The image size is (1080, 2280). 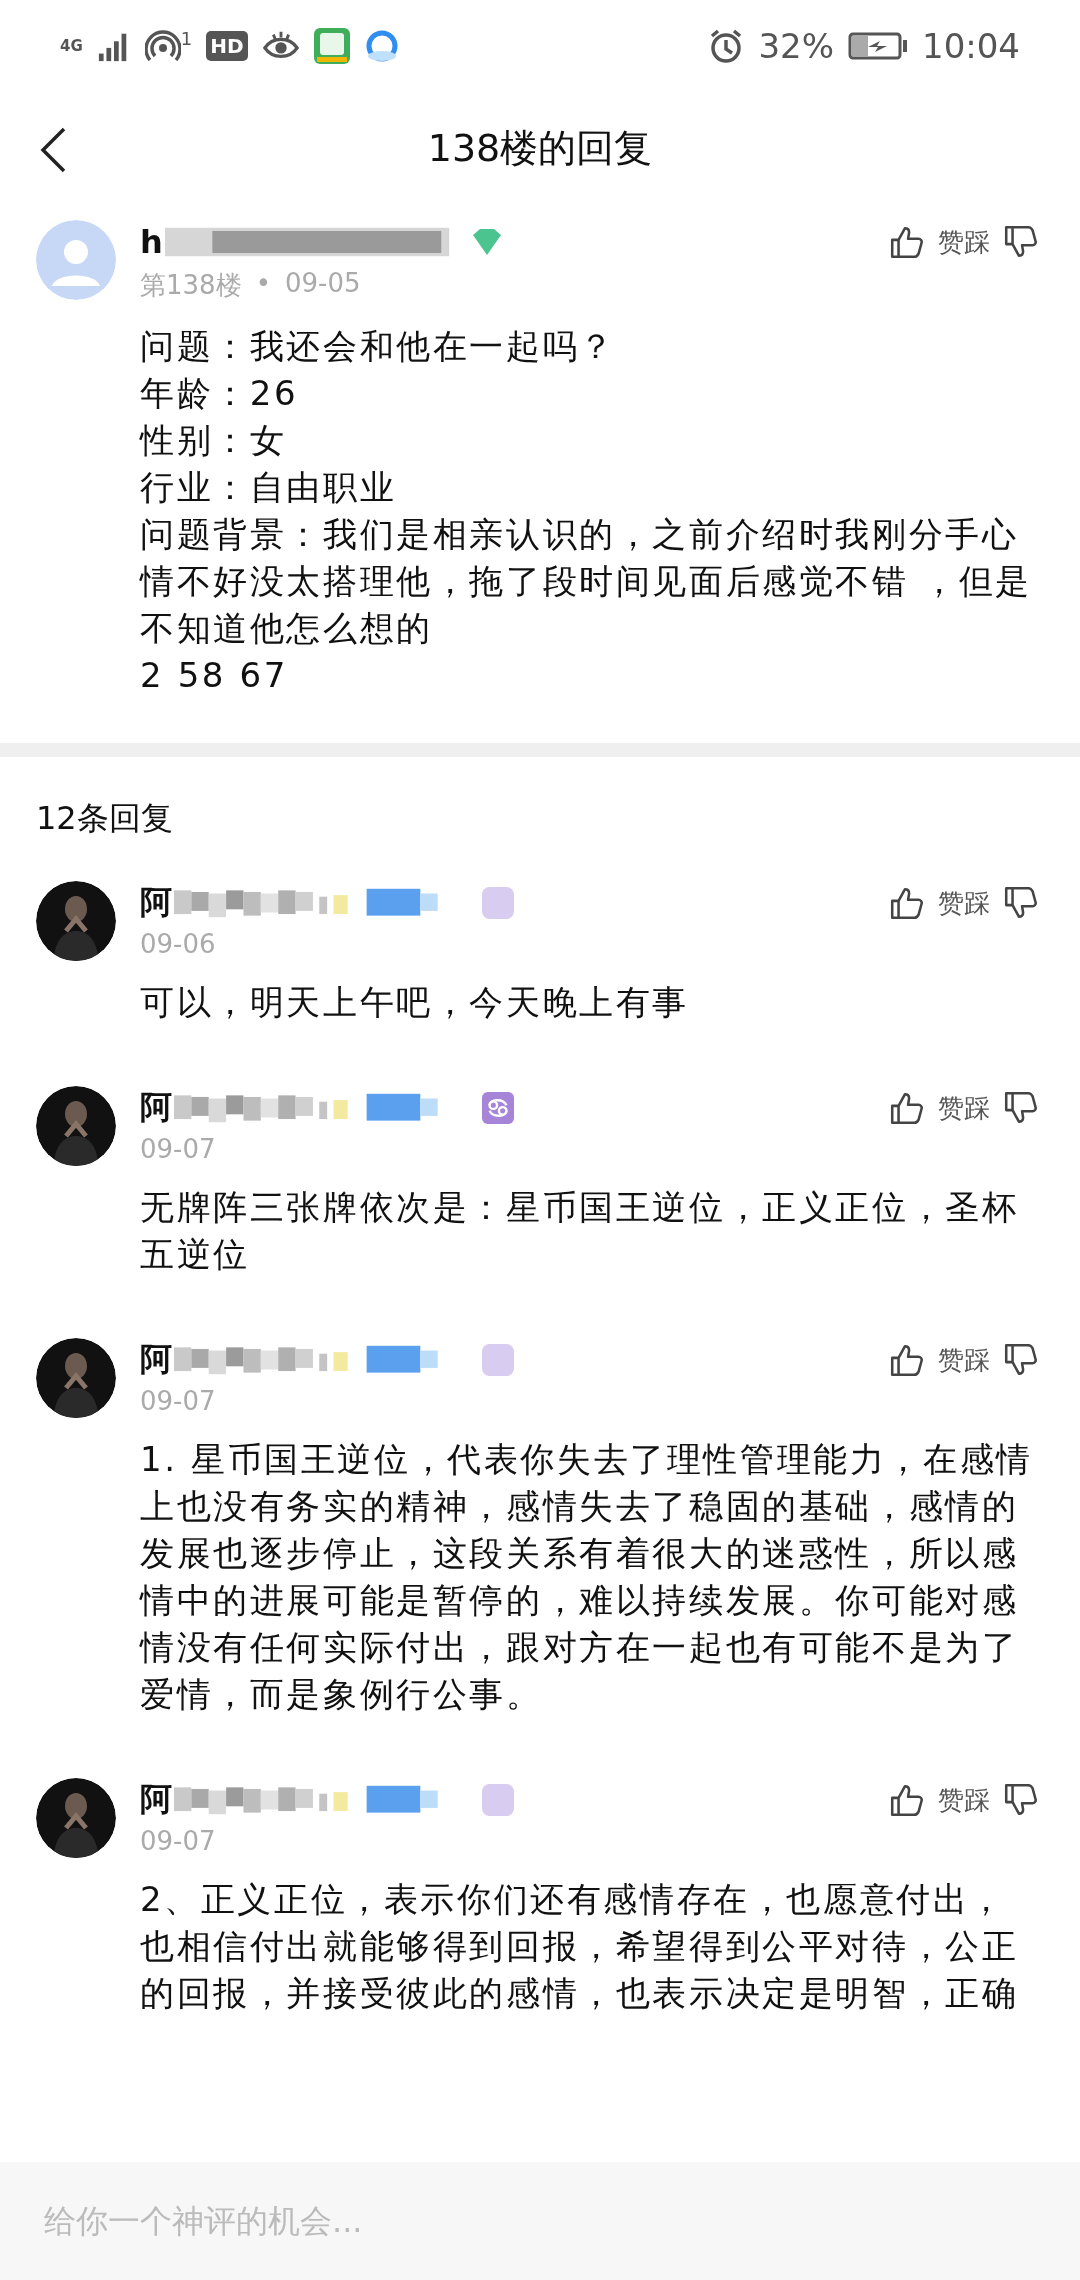 What do you see at coordinates (586, 581) in the screenshot?
I see `post-text: 问题背景：我们是相亲认识的，之前介绍时我刚分手心情不好没太搭理他，拖了段时间见面后感觉不错 ，但是不知道他怎么想的` at bounding box center [586, 581].